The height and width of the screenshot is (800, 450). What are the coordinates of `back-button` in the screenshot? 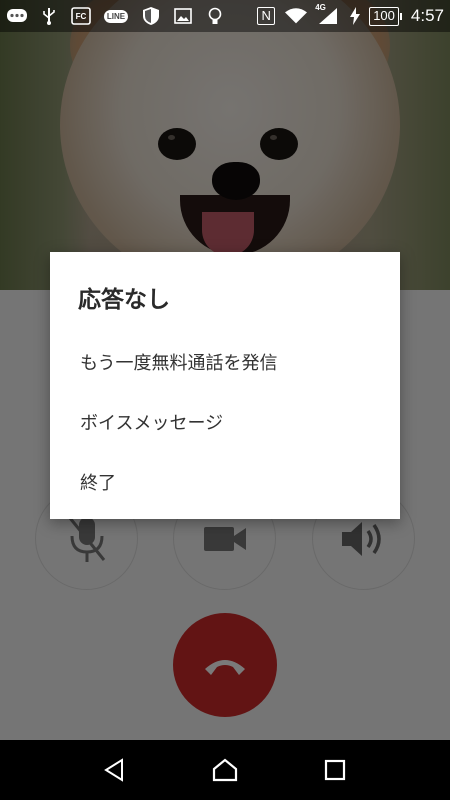 It's located at (115, 770).